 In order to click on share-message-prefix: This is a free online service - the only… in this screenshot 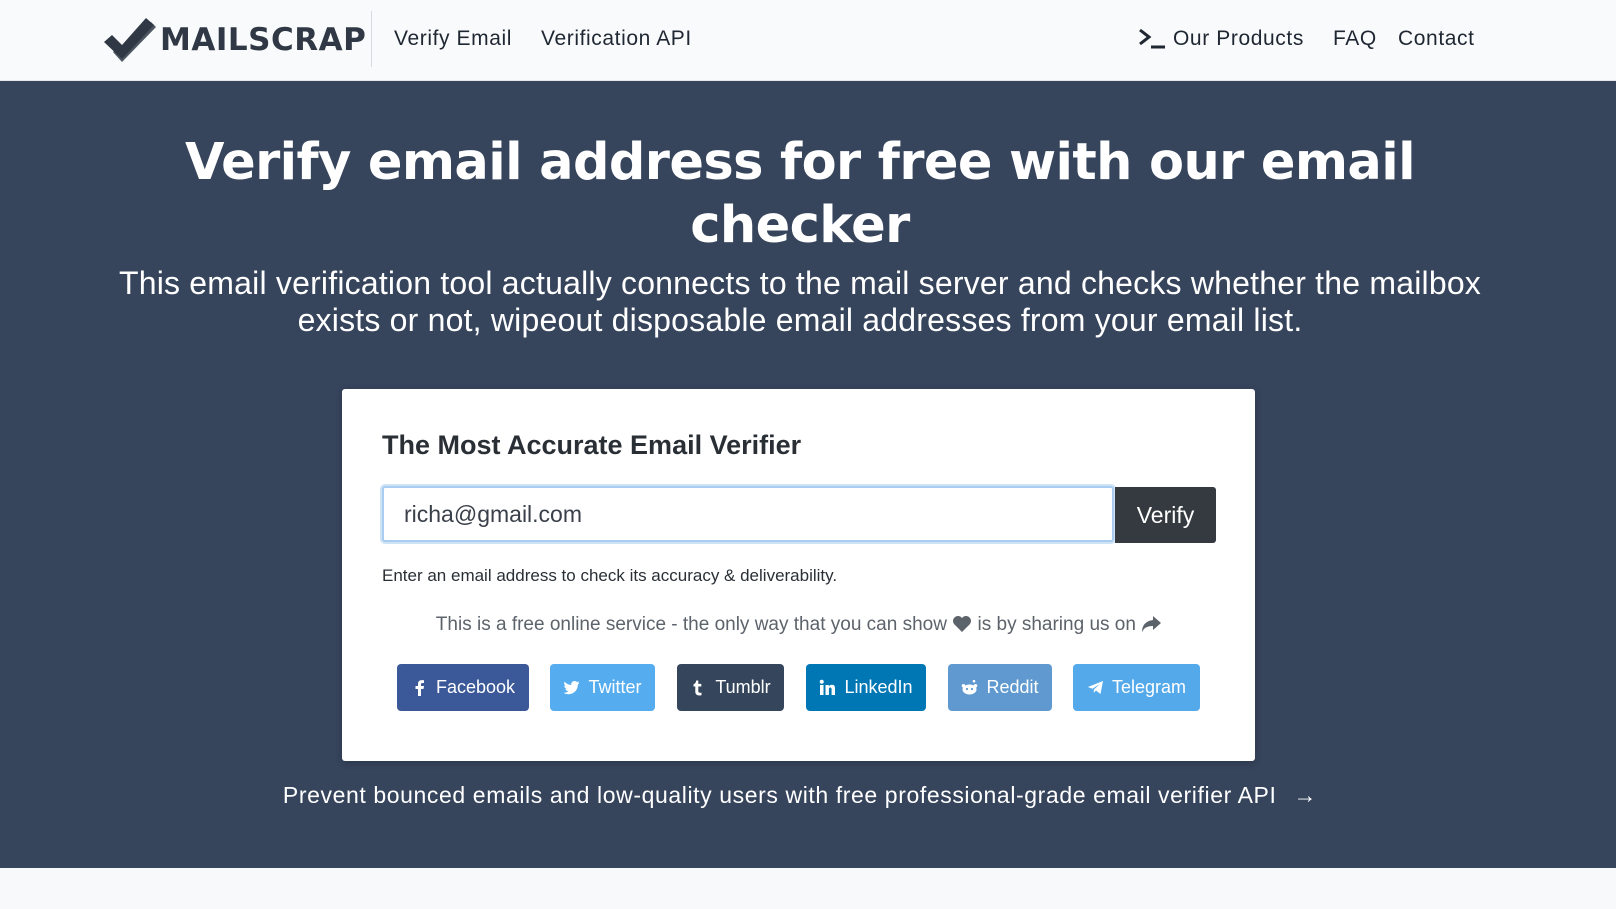, I will do `click(691, 624)`.